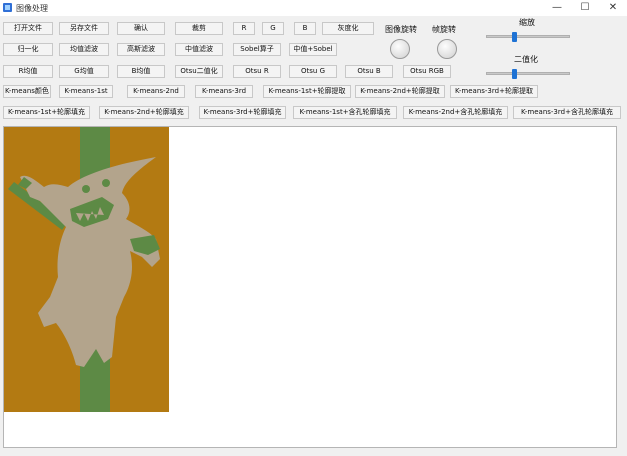 The width and height of the screenshot is (627, 456). What do you see at coordinates (224, 91) in the screenshot?
I see `kmeans-3rd-button: K-means-3rd` at bounding box center [224, 91].